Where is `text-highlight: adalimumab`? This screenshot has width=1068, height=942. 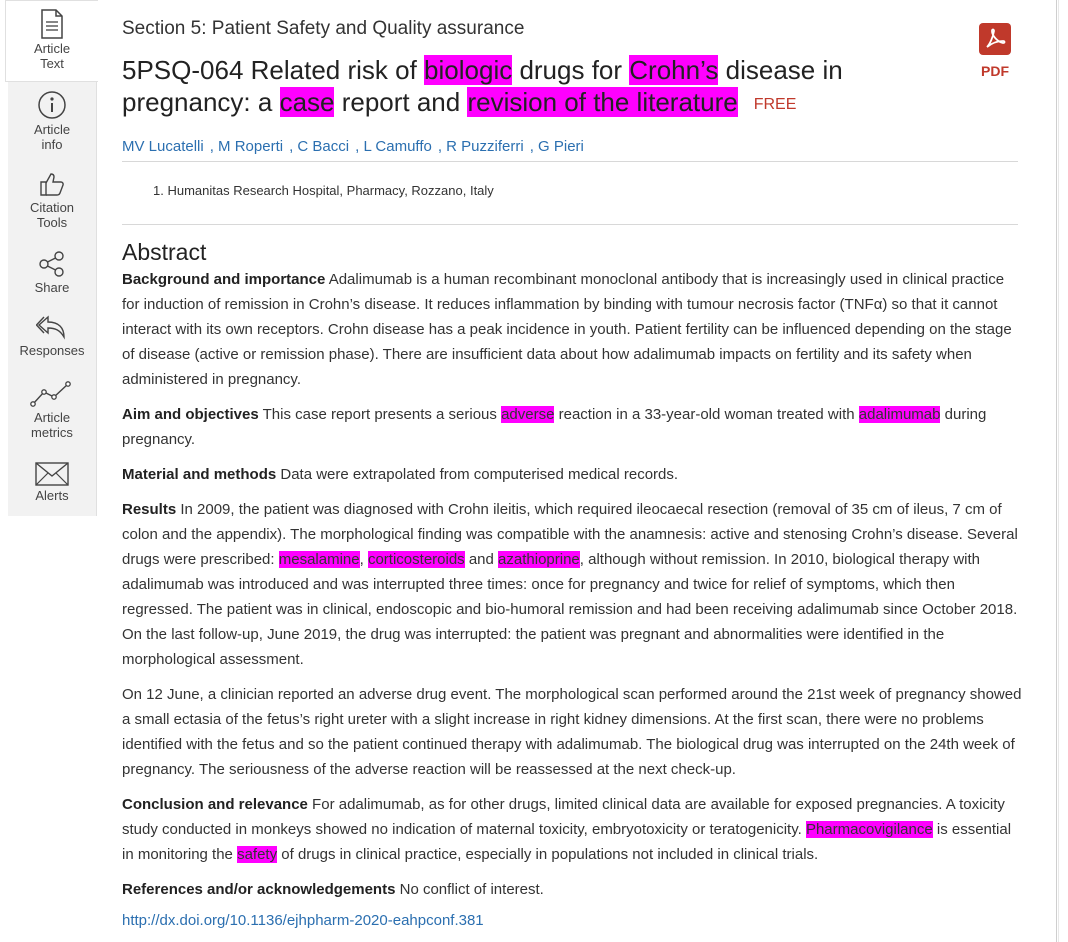 text-highlight: adalimumab is located at coordinates (899, 414).